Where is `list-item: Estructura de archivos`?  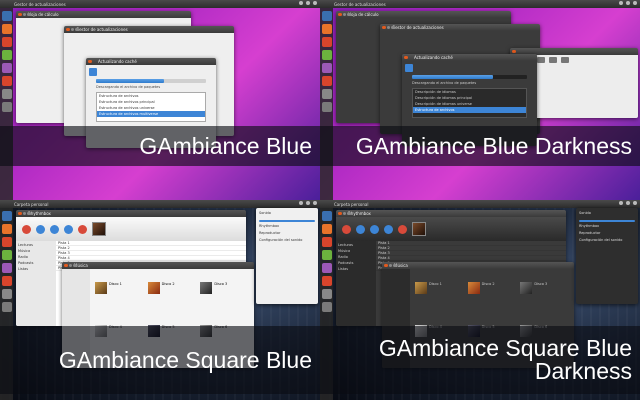 list-item: Estructura de archivos is located at coordinates (469, 110).